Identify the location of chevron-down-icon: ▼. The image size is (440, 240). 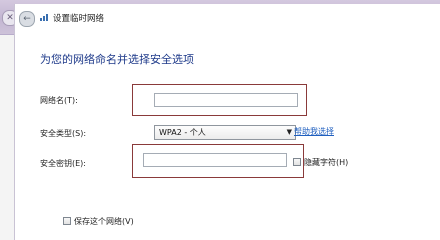
(289, 132).